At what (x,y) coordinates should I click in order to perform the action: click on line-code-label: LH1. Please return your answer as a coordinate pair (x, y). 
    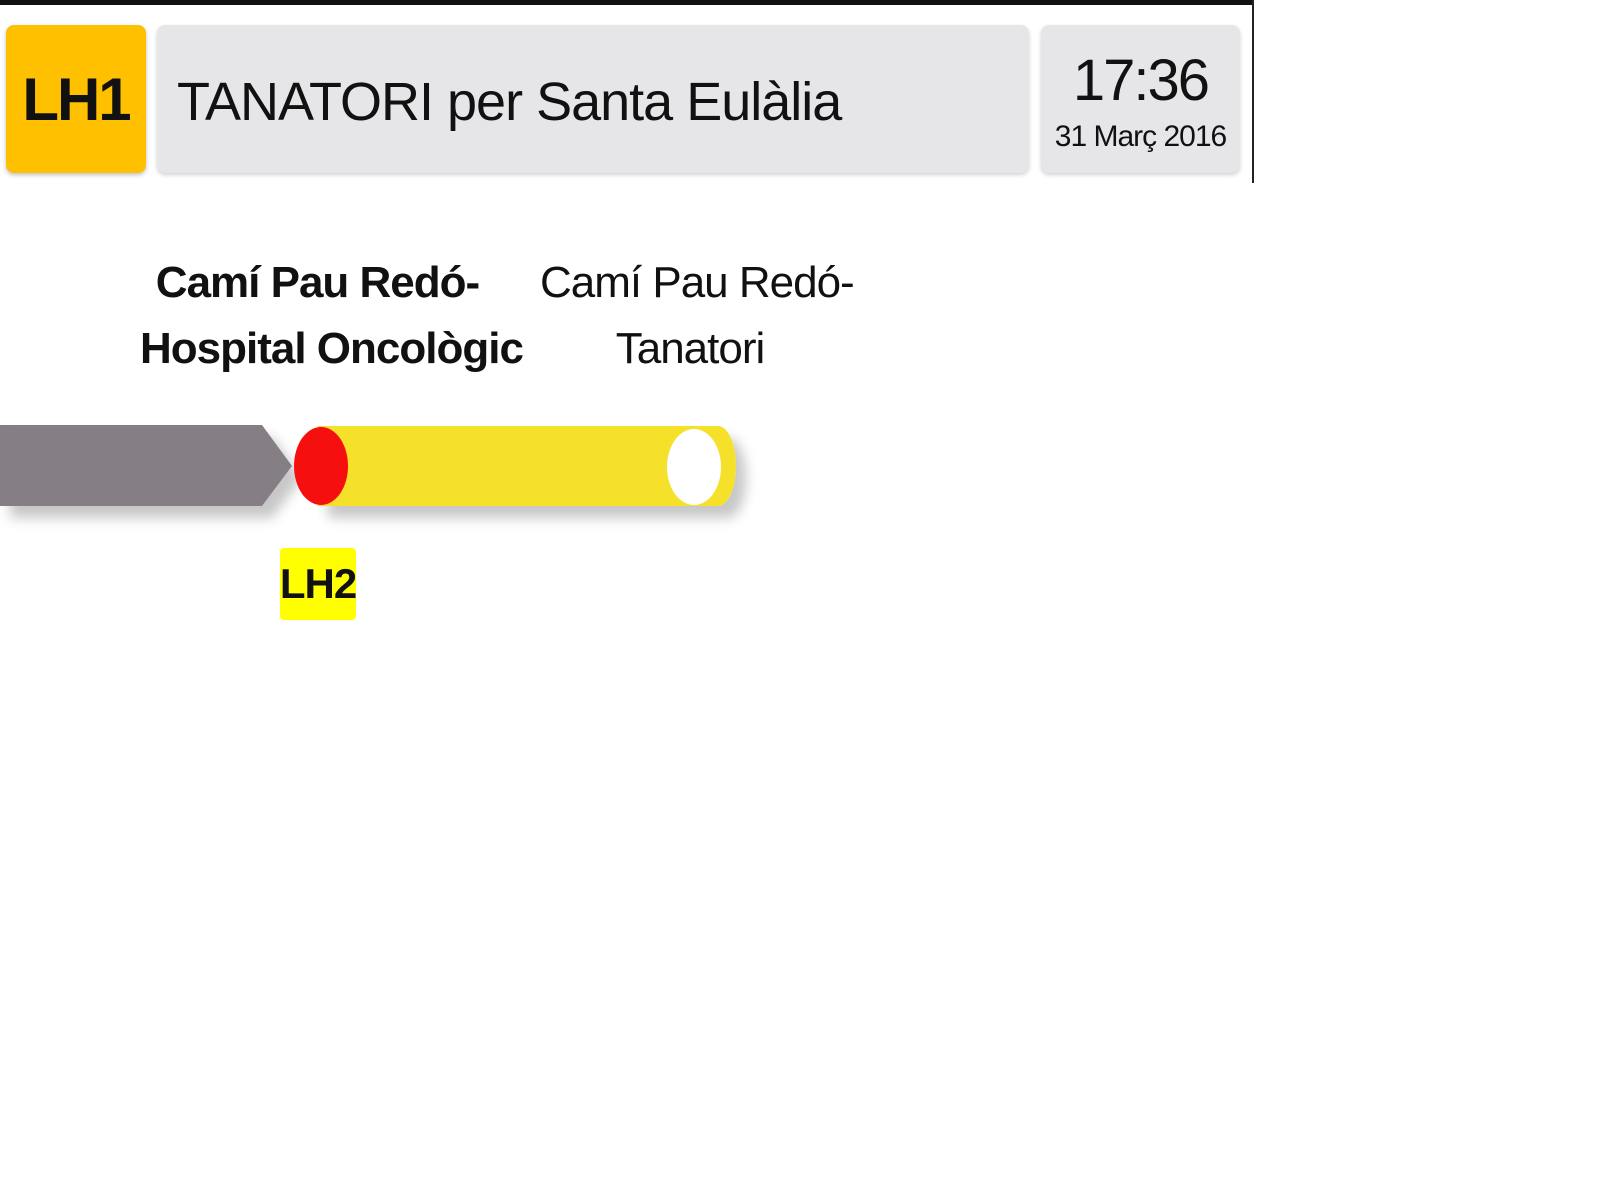
    Looking at the image, I should click on (76, 99).